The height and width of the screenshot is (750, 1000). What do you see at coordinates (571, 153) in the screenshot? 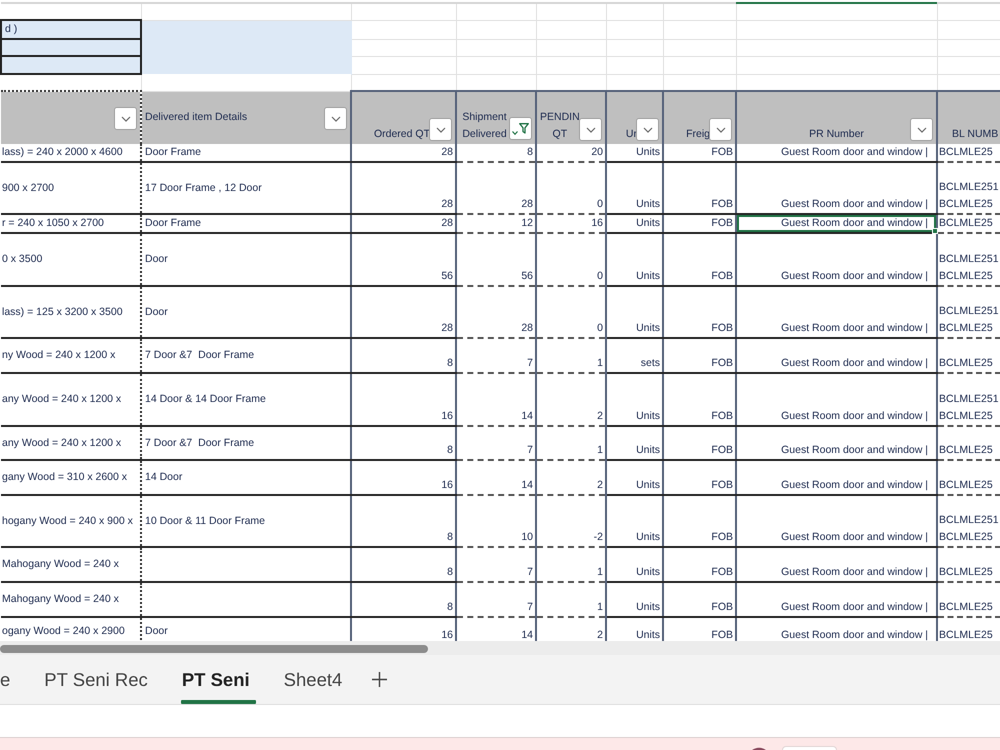
I see `table-cell: 20` at bounding box center [571, 153].